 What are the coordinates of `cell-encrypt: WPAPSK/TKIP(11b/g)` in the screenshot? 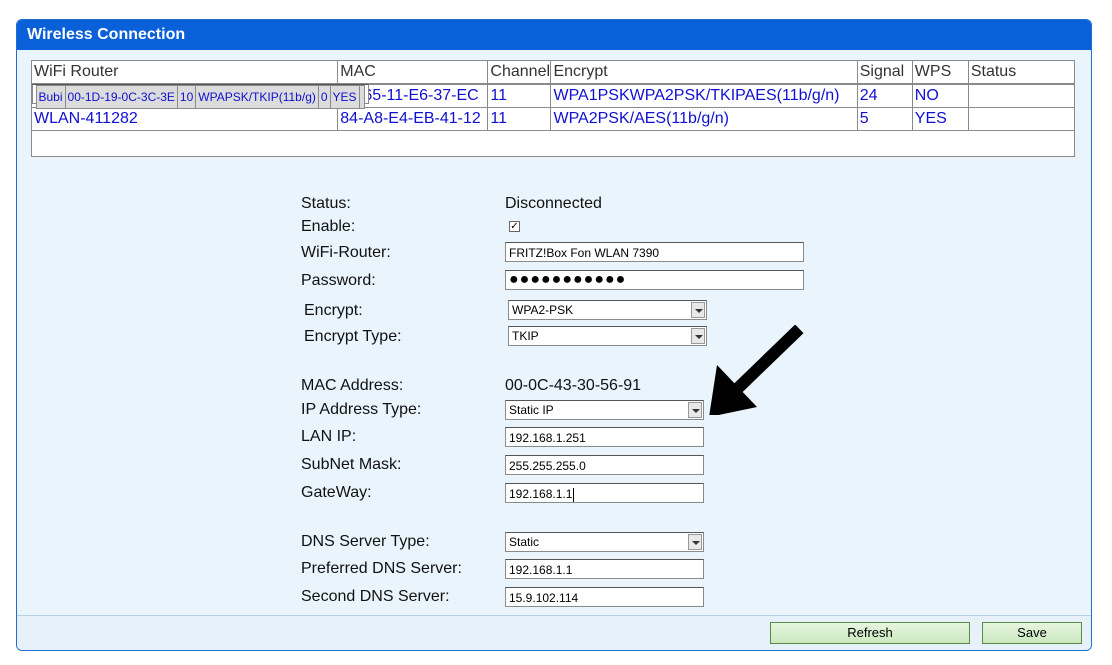 It's located at (257, 97).